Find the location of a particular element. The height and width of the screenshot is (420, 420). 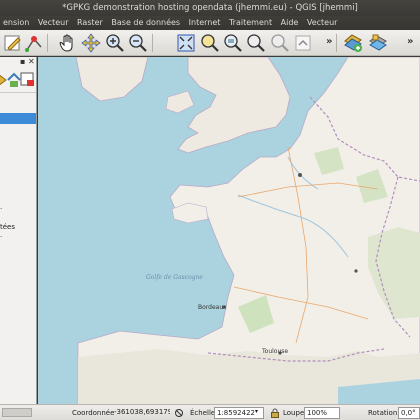

zoom-native-icon is located at coordinates (256, 43).